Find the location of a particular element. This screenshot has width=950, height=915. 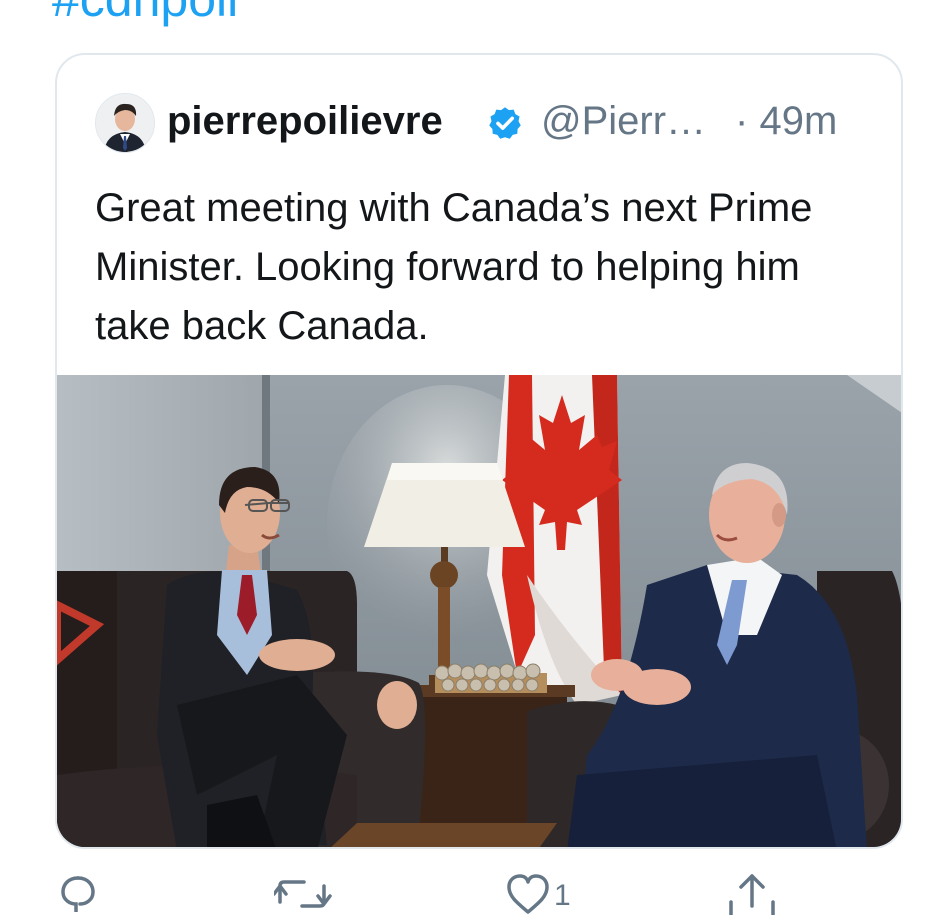

author-display-name: pierrepoilievre is located at coordinates (305, 121).